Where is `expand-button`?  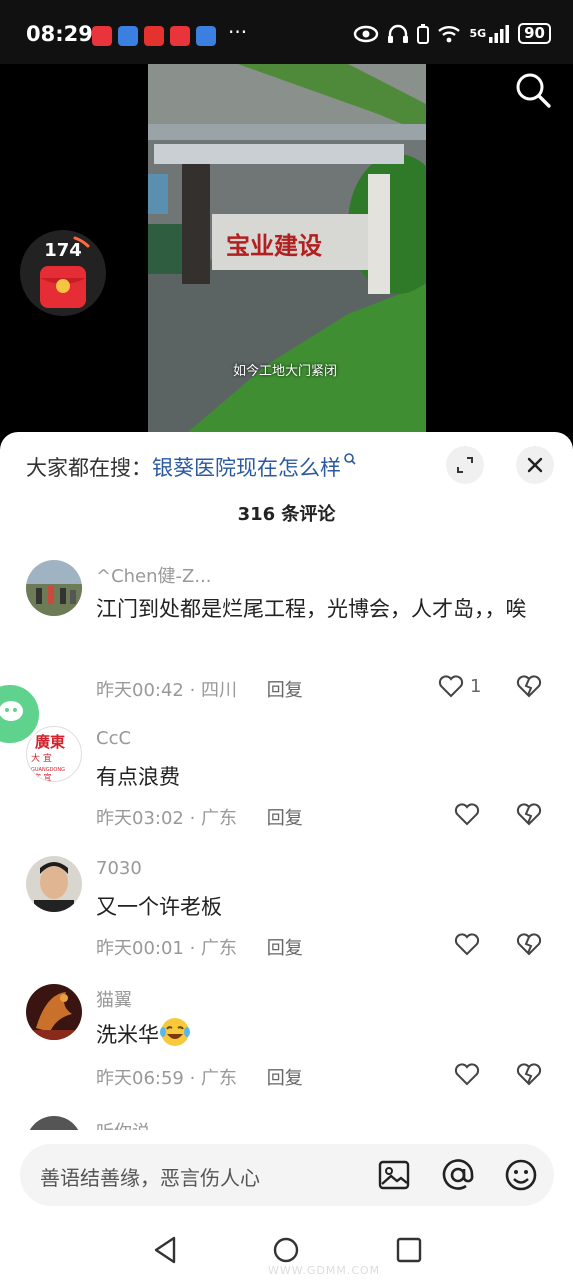 expand-button is located at coordinates (465, 465).